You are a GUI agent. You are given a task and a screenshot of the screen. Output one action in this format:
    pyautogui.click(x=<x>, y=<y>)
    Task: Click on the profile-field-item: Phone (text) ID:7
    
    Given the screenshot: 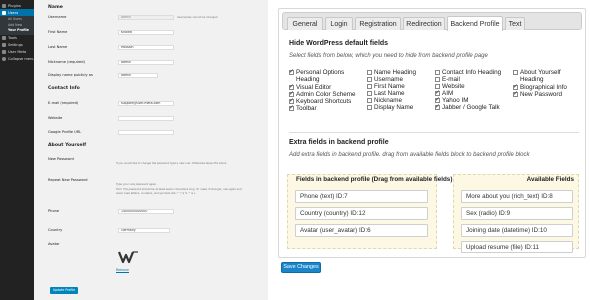 What is the action you would take?
    pyautogui.click(x=361, y=196)
    